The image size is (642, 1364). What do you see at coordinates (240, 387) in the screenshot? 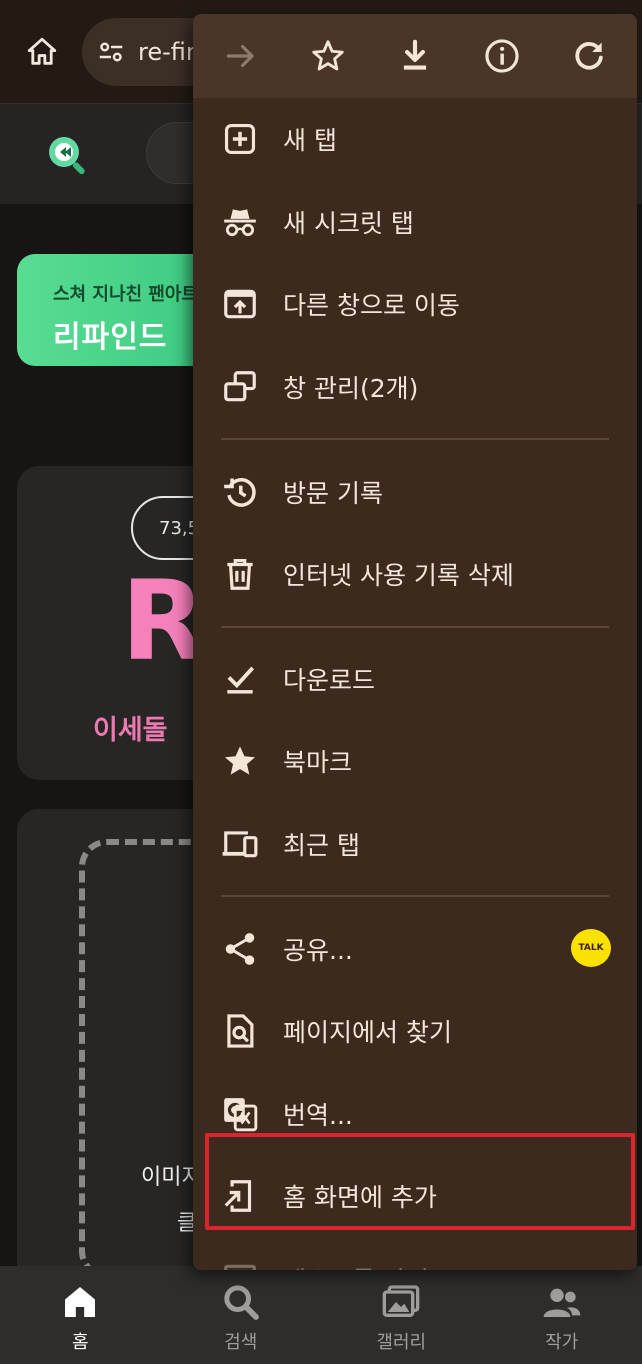
I see `manage-windows-icon` at bounding box center [240, 387].